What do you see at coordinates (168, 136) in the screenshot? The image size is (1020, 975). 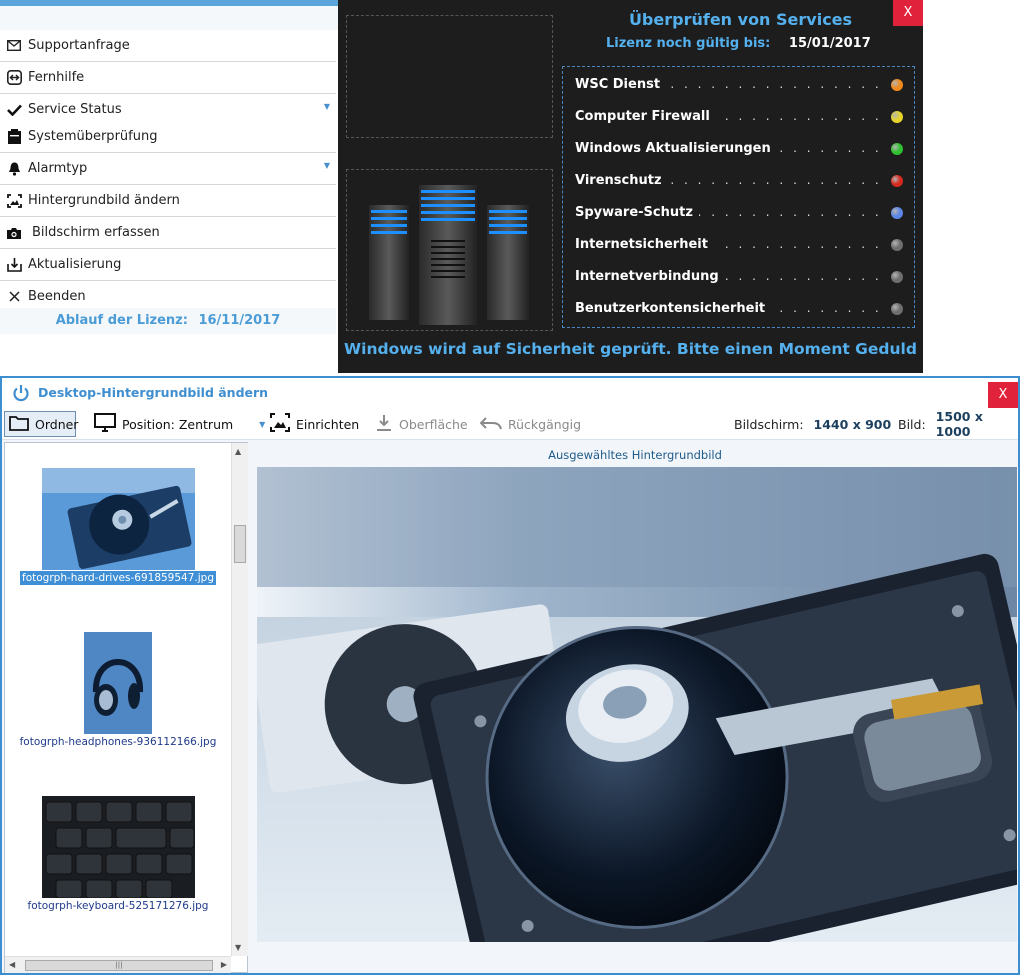 I see `menu-item-systemueberpruefung: Systemüberprüfung` at bounding box center [168, 136].